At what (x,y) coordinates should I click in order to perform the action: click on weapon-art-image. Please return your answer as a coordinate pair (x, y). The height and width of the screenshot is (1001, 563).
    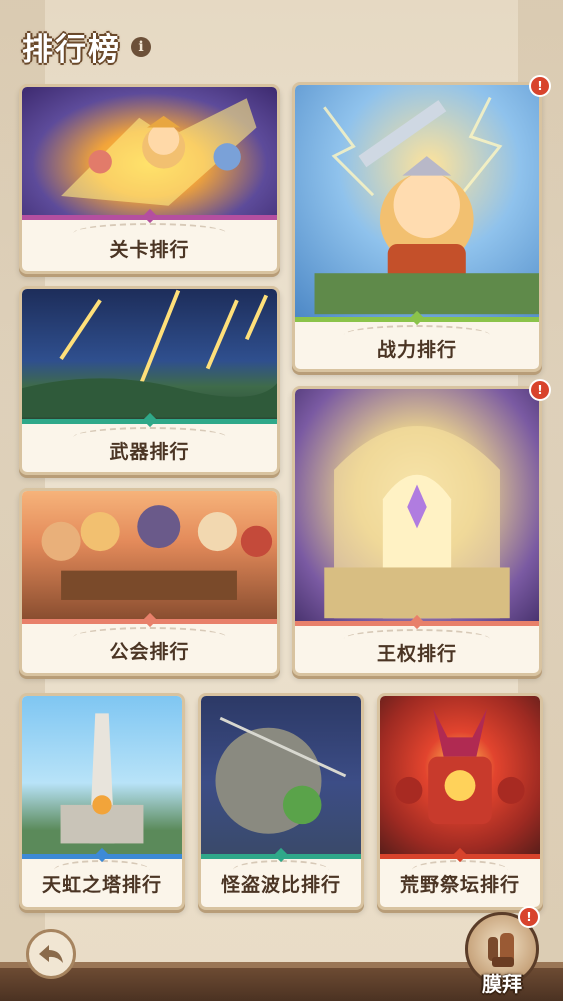
    Looking at the image, I should click on (149, 354).